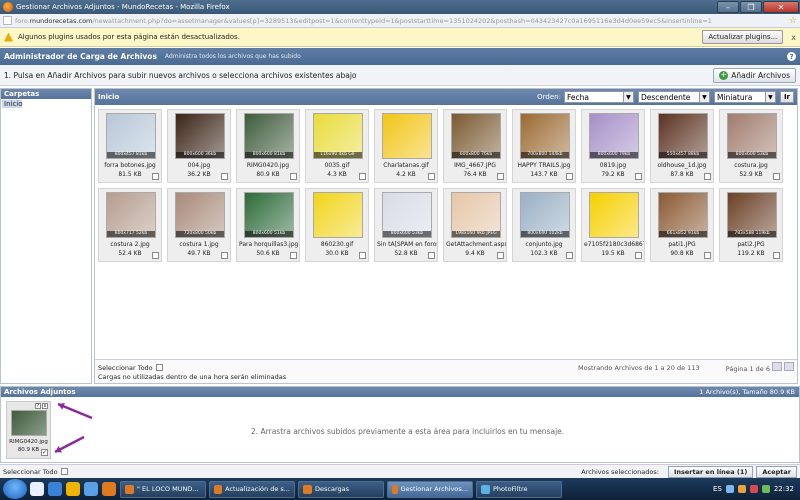 This screenshot has width=800, height=500. I want to click on close-button: ✕, so click(781, 7).